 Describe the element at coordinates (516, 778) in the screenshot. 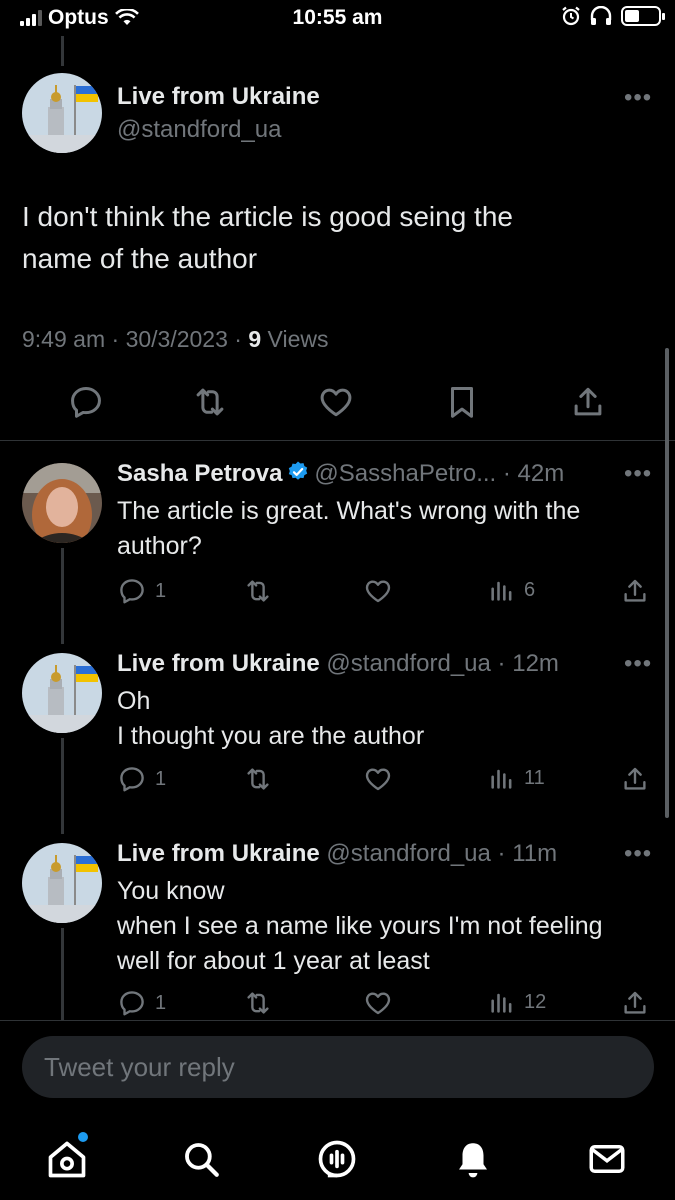

I see `views-button: 11` at that location.